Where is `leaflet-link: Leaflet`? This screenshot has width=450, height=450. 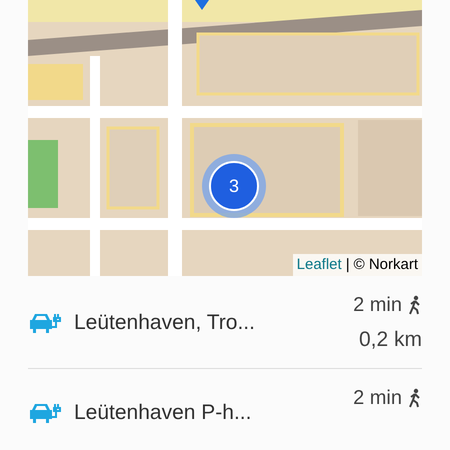
leaflet-link: Leaflet is located at coordinates (319, 265).